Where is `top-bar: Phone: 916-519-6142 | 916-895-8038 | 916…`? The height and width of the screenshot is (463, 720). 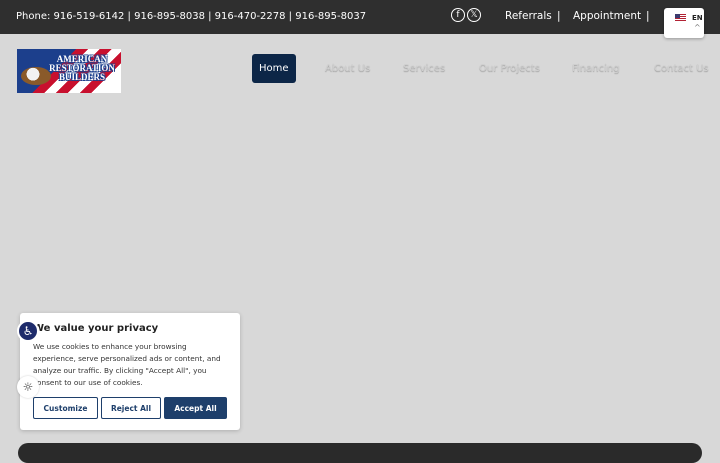
top-bar: Phone: 916-519-6142 | 916-895-8038 | 916… is located at coordinates (360, 17).